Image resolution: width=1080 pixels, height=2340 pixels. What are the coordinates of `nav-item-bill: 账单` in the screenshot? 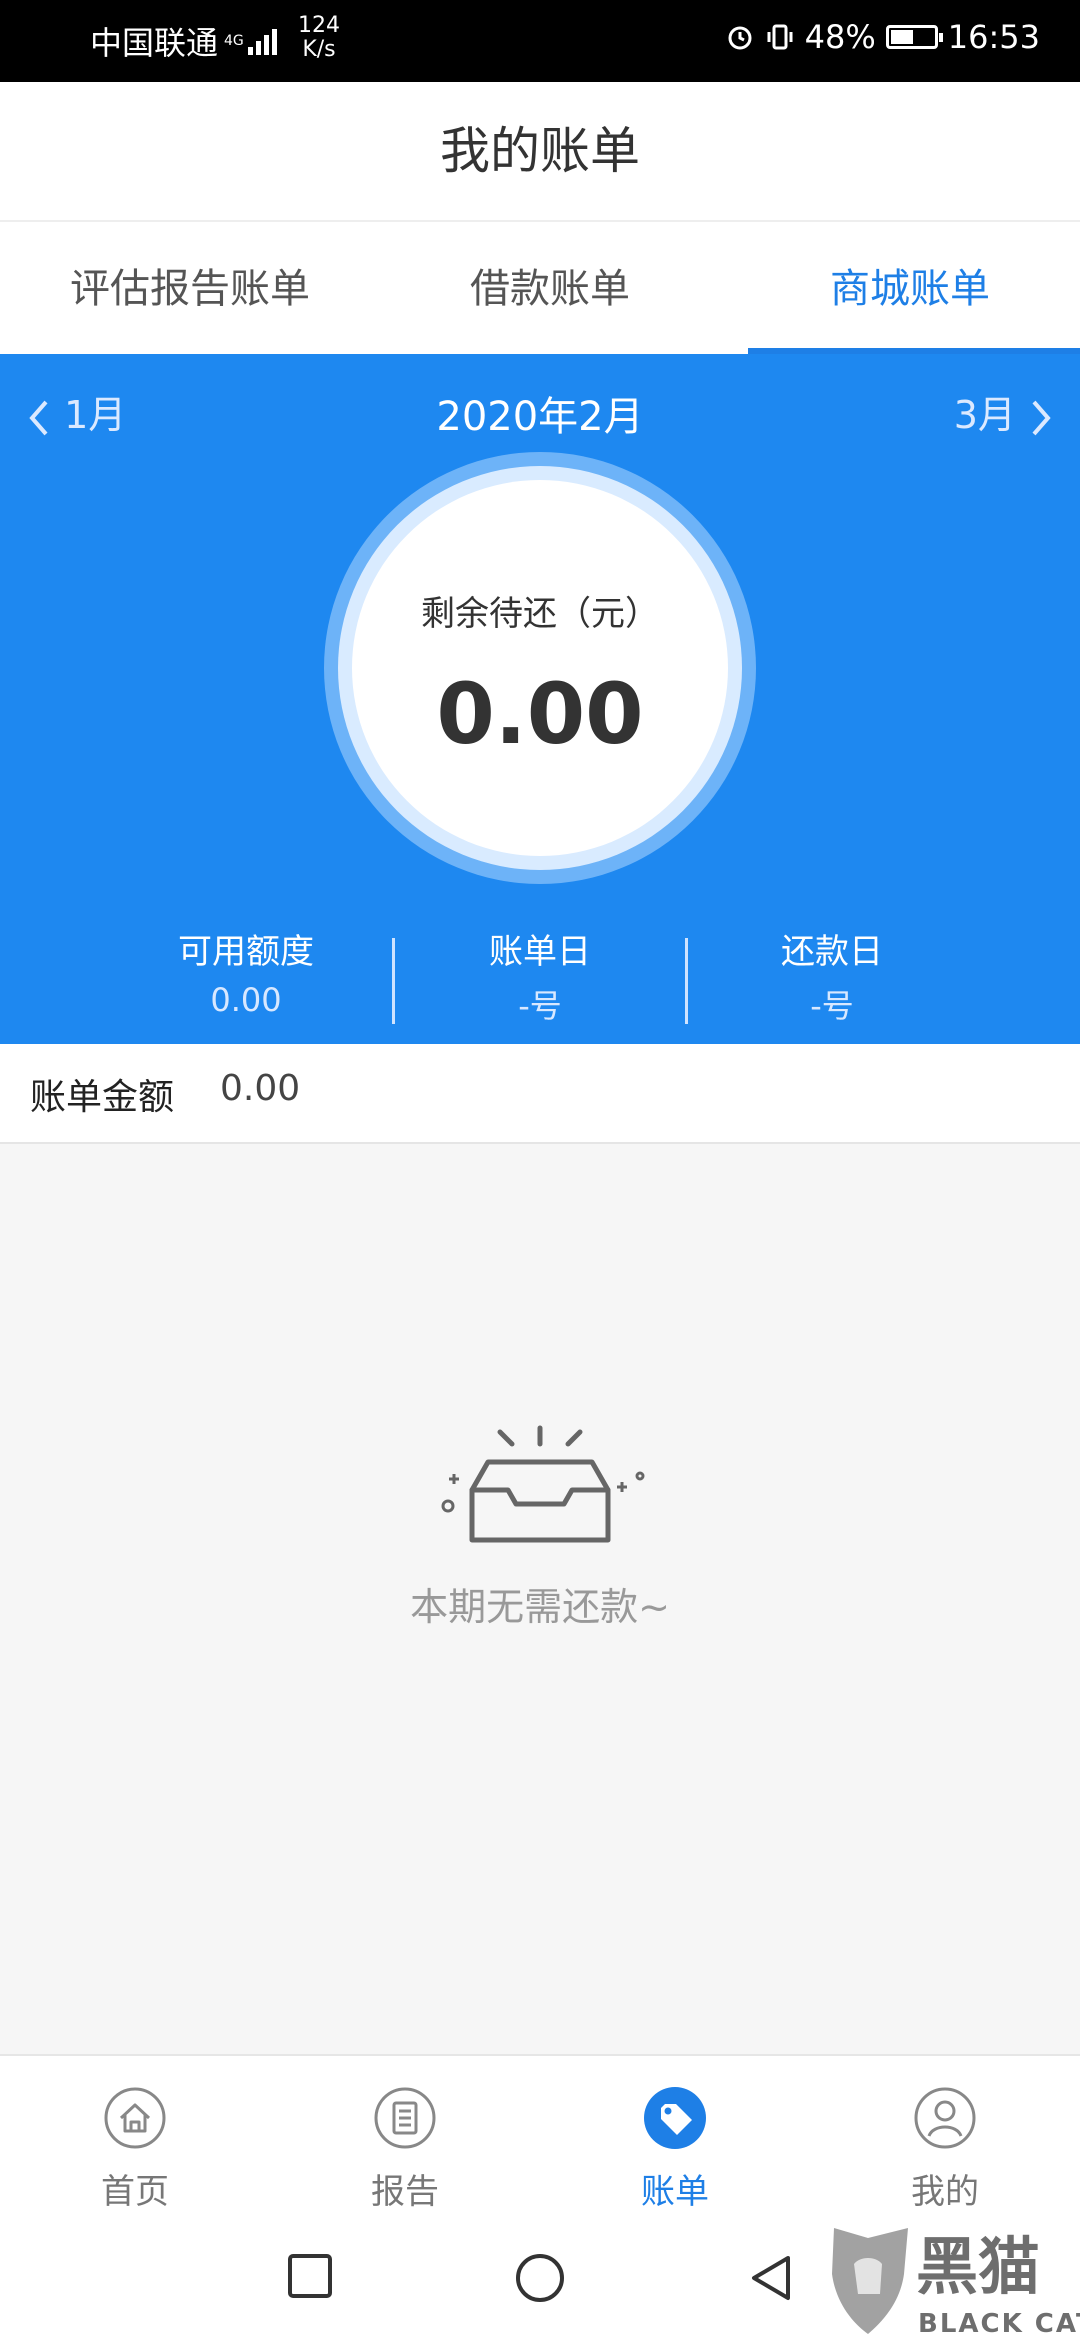 It's located at (675, 2149).